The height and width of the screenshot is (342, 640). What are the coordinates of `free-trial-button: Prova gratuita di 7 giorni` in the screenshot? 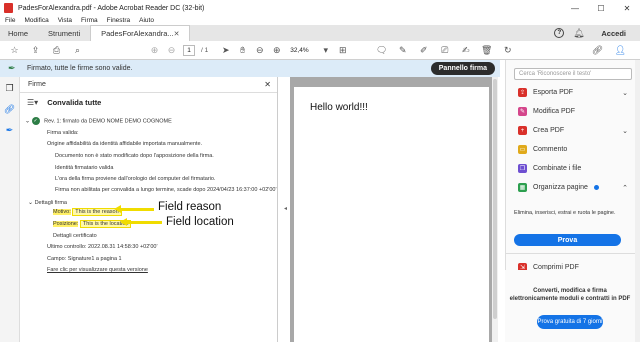 It's located at (570, 322).